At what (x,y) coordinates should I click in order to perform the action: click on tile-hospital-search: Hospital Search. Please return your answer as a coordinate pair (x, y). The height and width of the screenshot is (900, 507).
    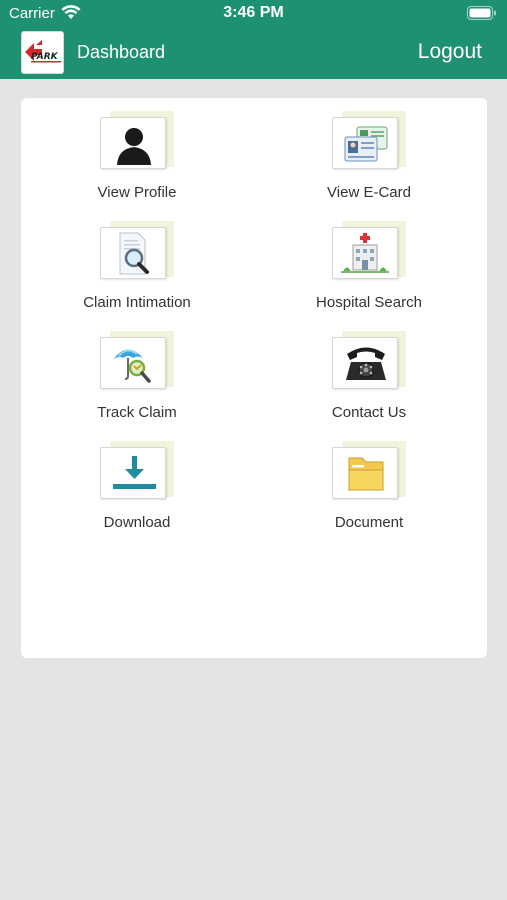
    Looking at the image, I should click on (369, 263).